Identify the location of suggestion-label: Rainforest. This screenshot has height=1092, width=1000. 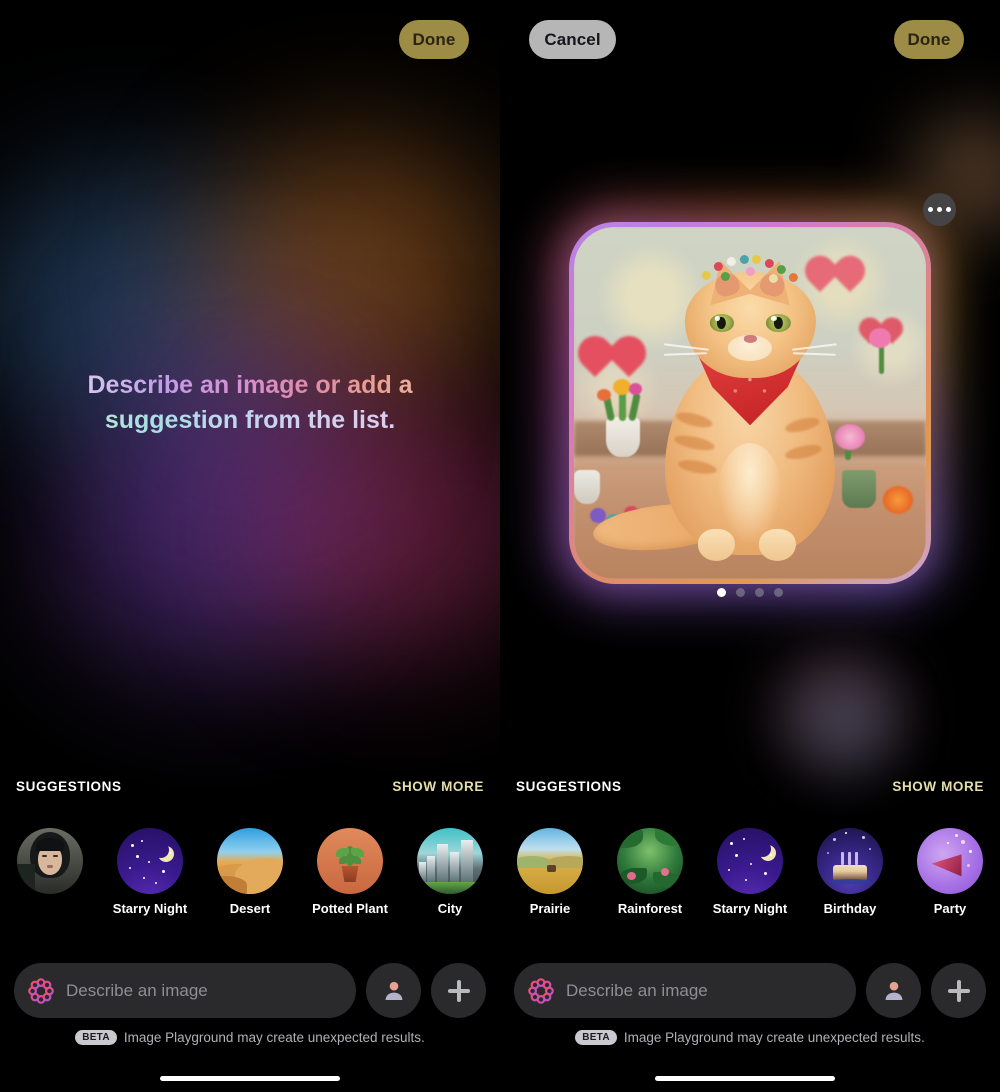
(650, 908).